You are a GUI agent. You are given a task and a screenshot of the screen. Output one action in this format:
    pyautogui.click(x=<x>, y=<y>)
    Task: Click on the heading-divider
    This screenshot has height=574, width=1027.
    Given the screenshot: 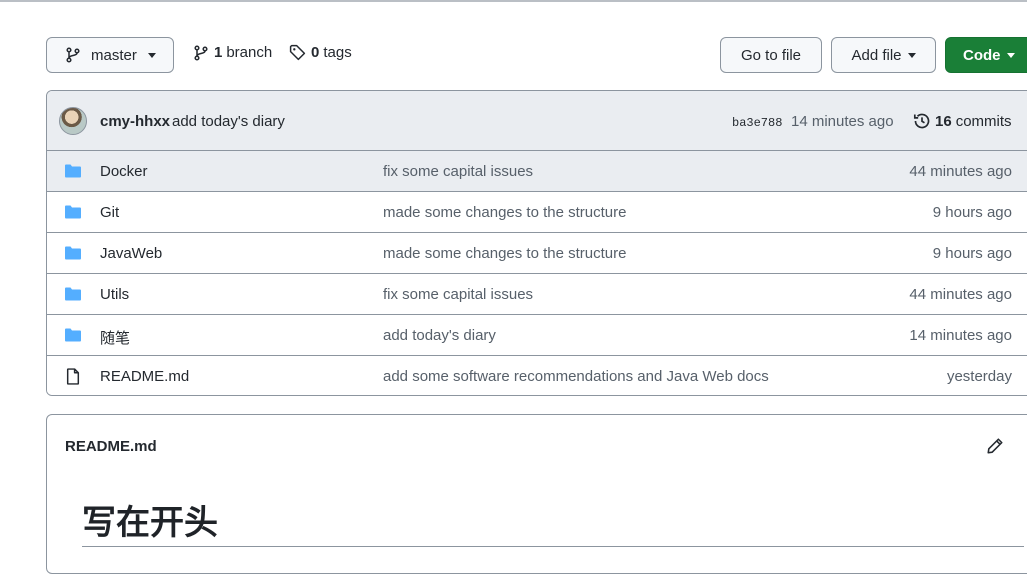 What is the action you would take?
    pyautogui.click(x=553, y=546)
    